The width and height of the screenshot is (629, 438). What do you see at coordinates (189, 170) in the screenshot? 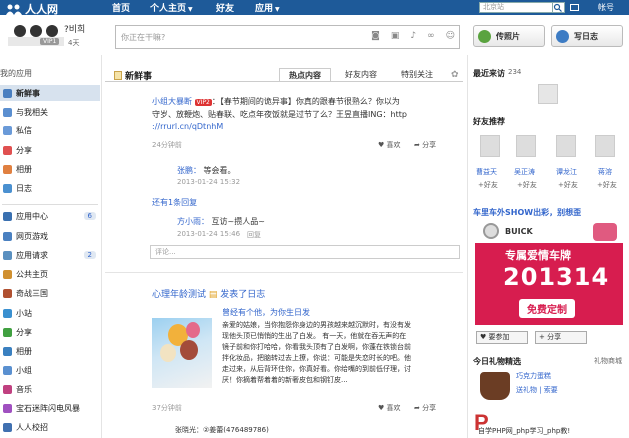
I see `comment-author: 张鹏：` at bounding box center [189, 170].